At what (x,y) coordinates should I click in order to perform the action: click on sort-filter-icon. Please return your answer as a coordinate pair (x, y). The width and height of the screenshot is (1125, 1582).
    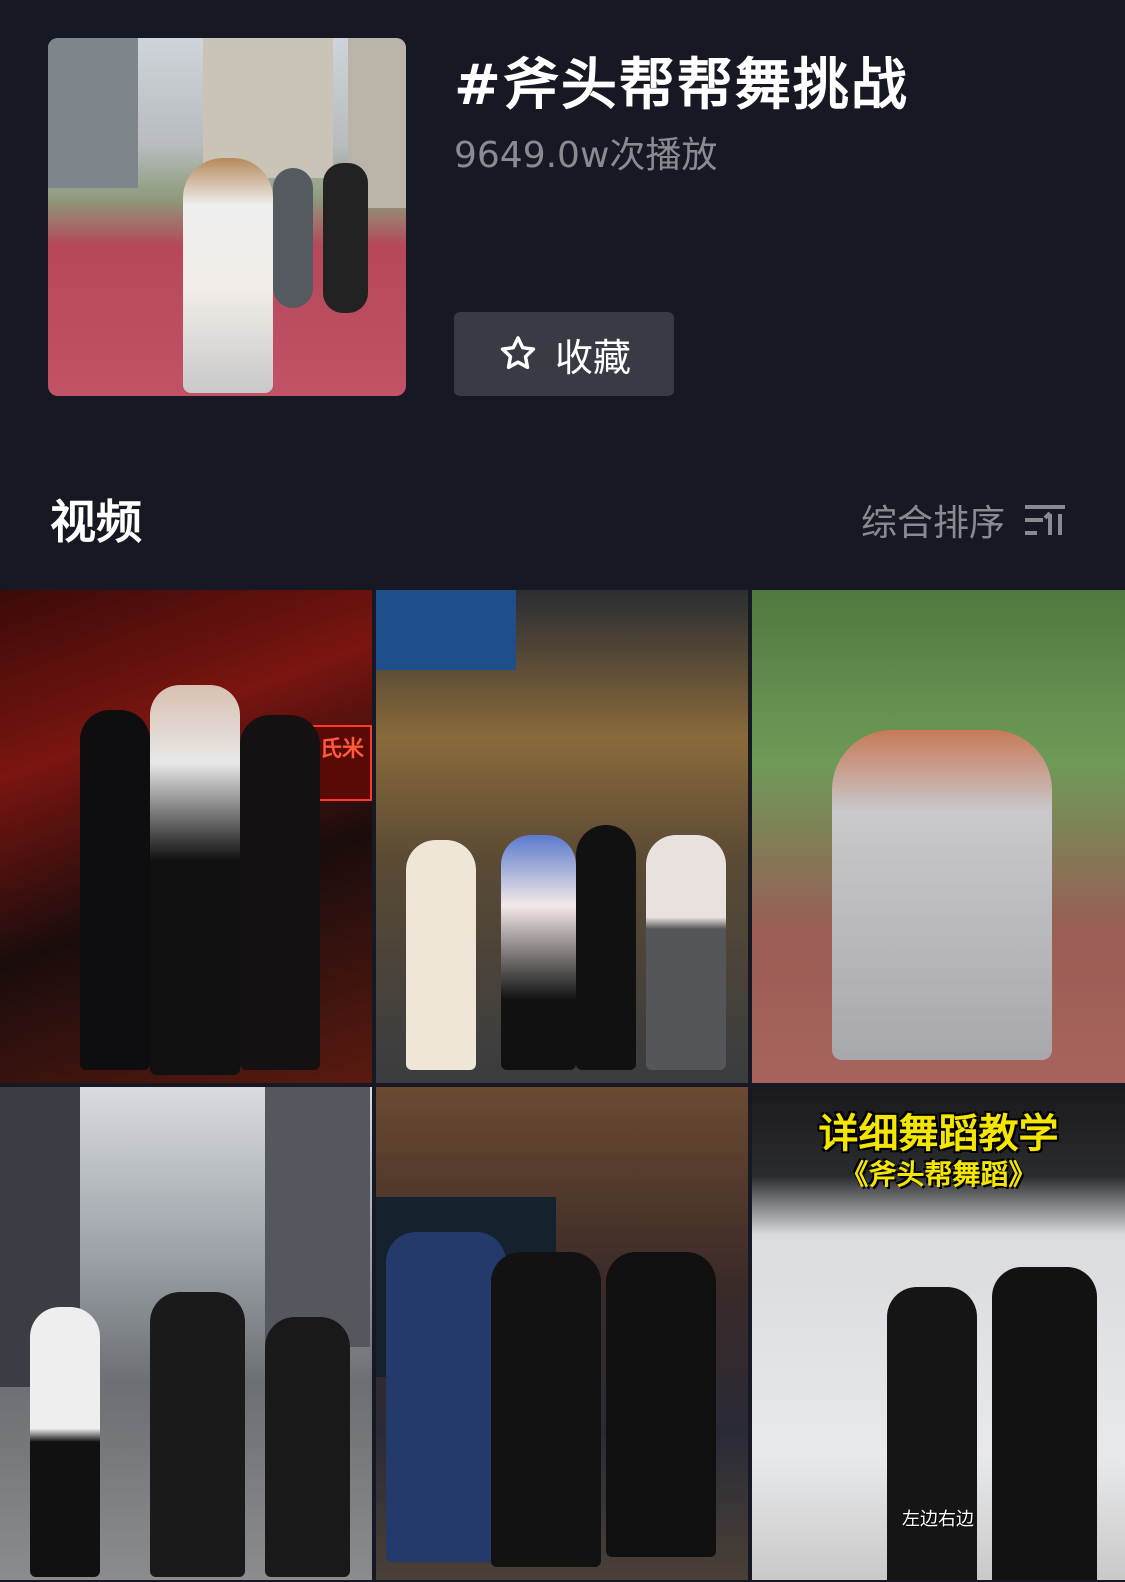
    Looking at the image, I should click on (1045, 520).